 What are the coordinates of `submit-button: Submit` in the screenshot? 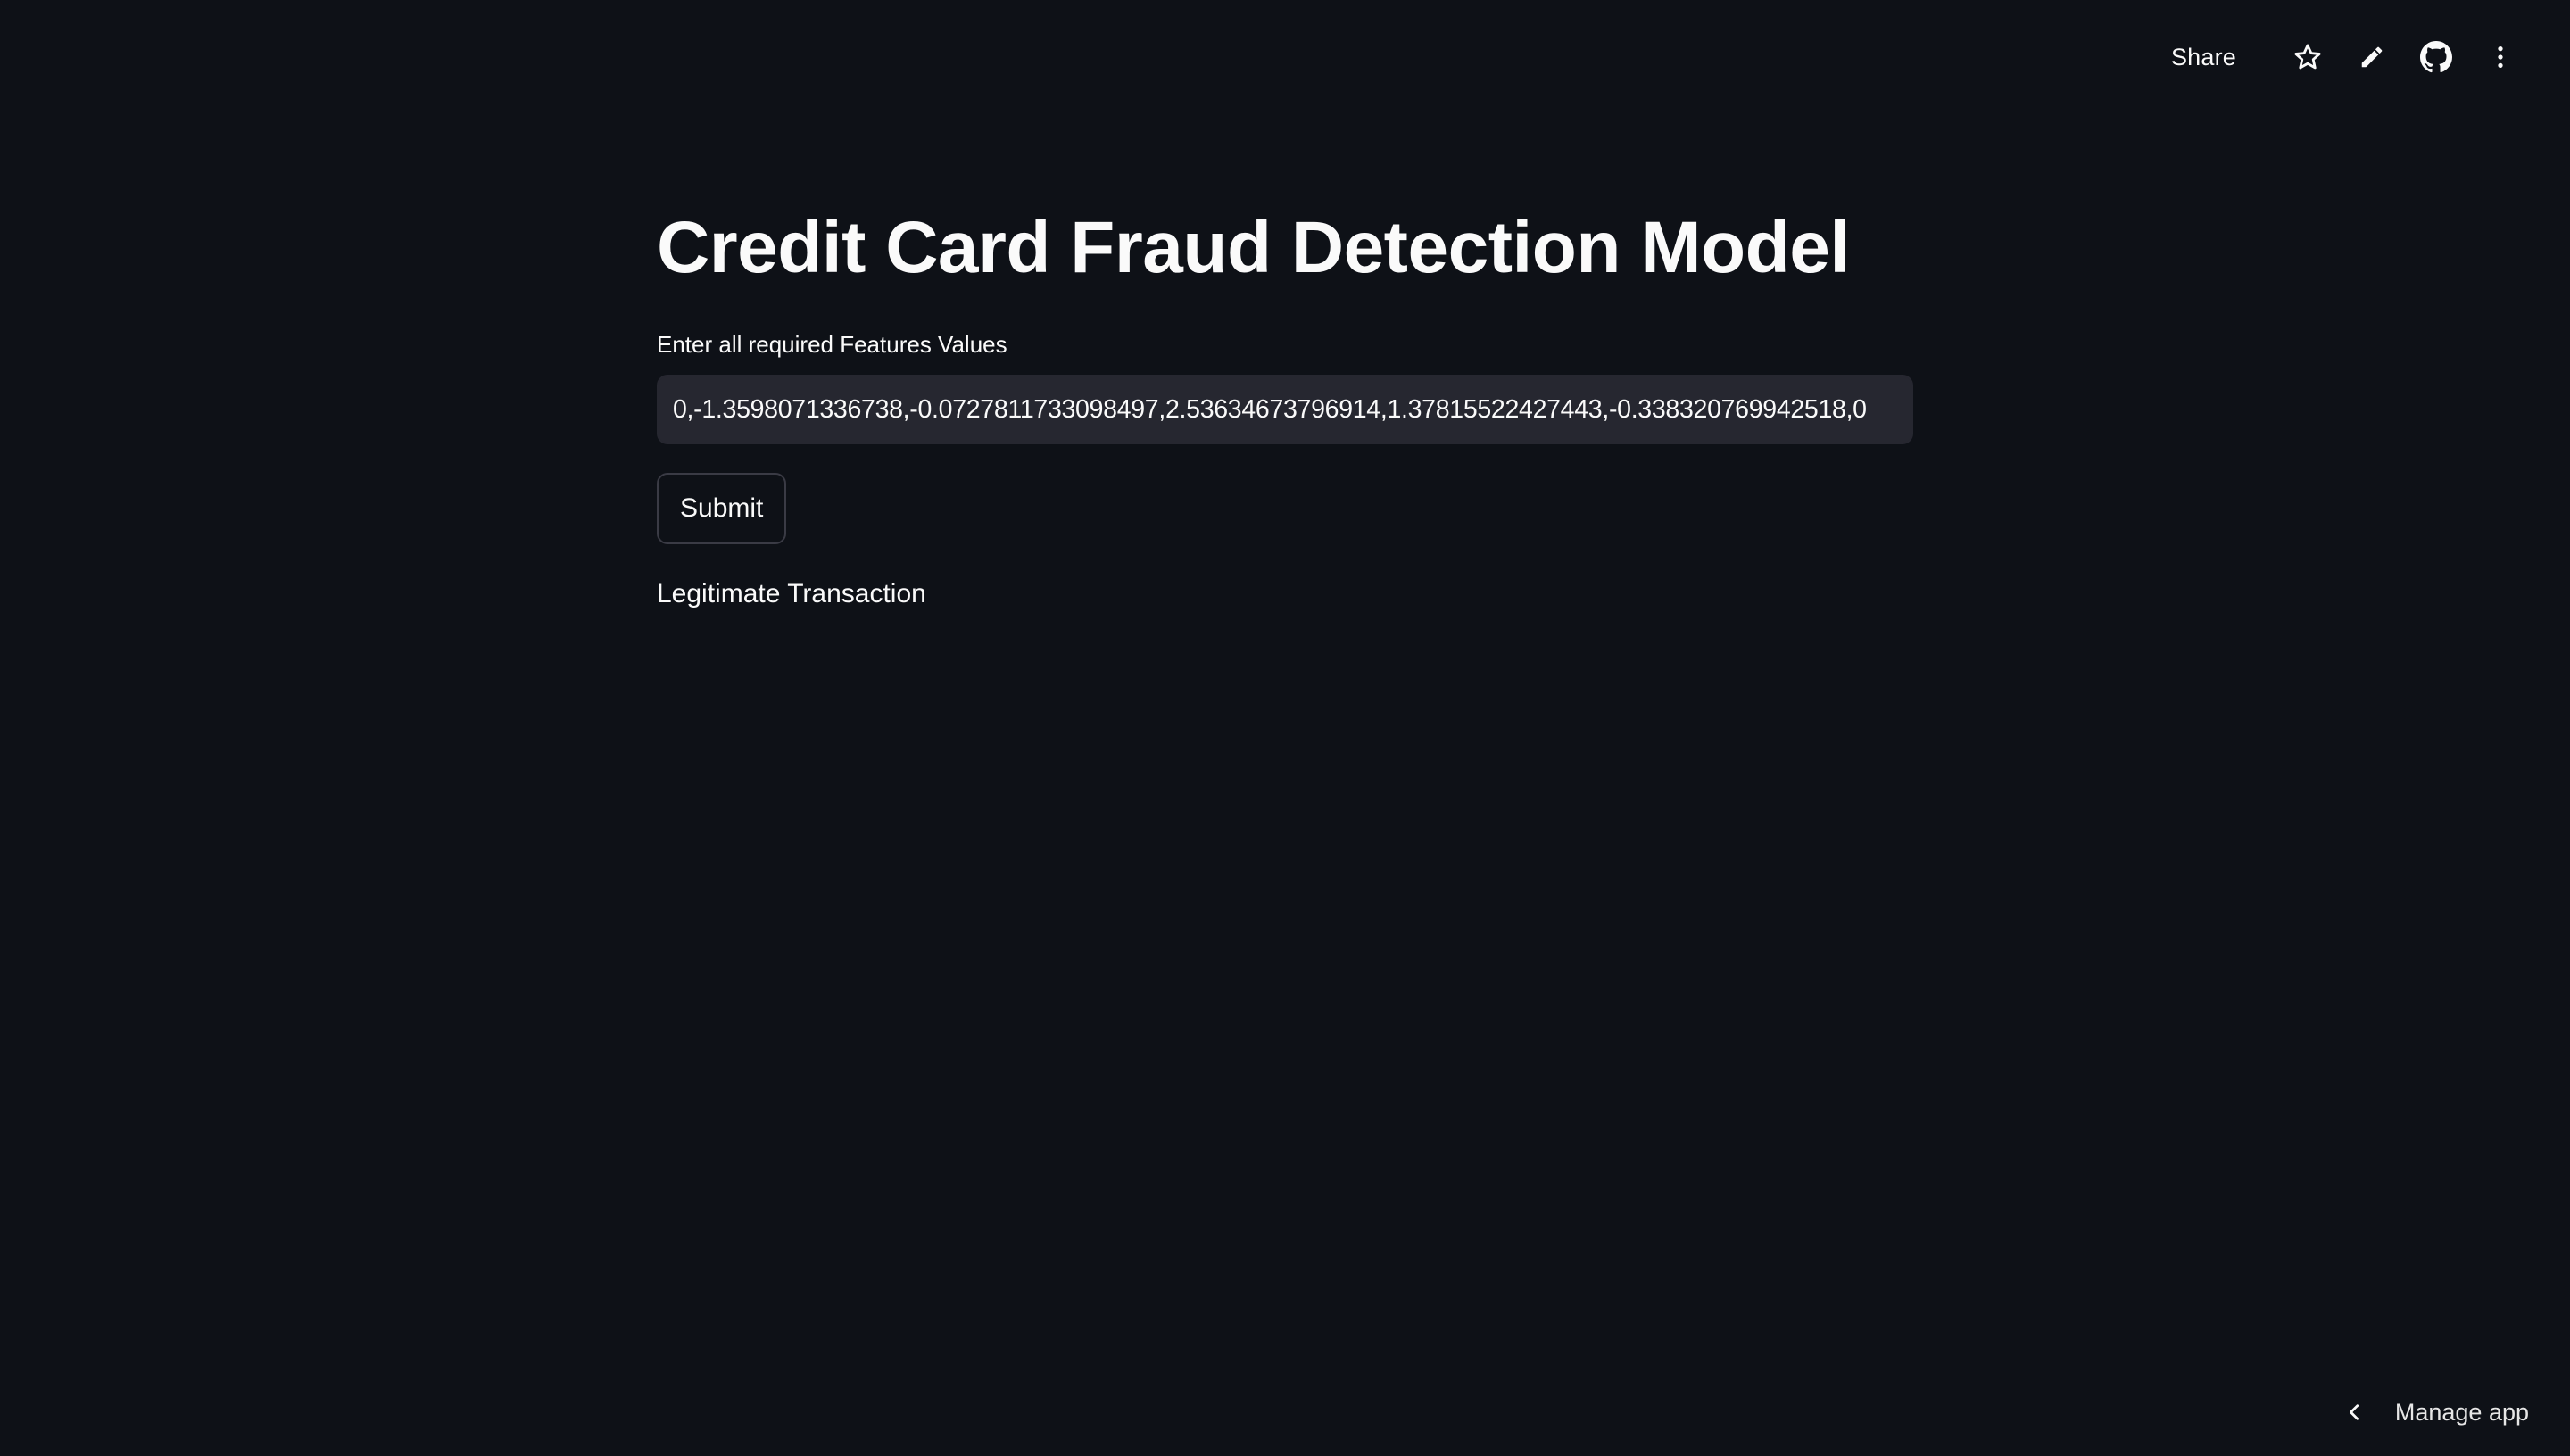 It's located at (722, 509).